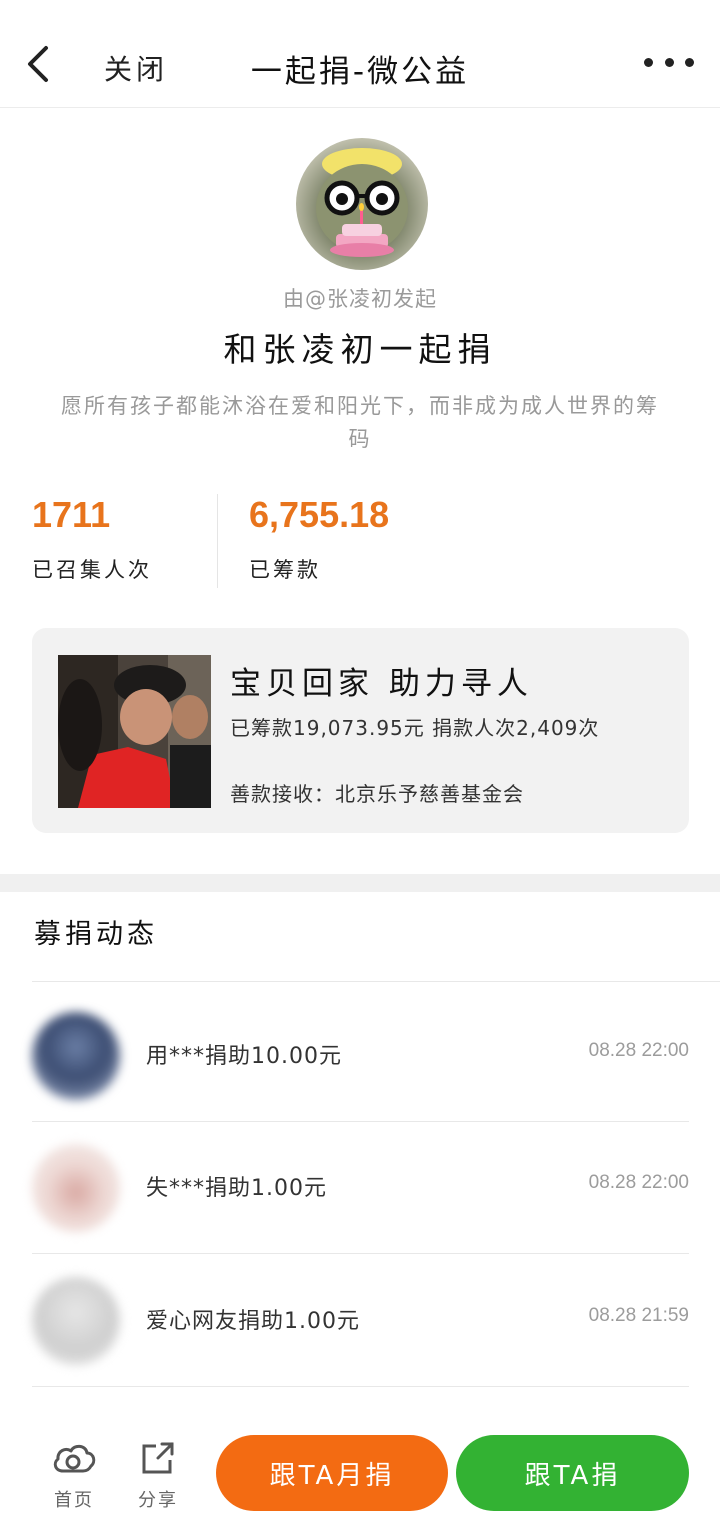 This screenshot has height=1540, width=720. What do you see at coordinates (360, 422) in the screenshot?
I see `campaign-description: 愿所有孩子都能沐浴在爱和阳光下，而非成为成人世界的筹码` at bounding box center [360, 422].